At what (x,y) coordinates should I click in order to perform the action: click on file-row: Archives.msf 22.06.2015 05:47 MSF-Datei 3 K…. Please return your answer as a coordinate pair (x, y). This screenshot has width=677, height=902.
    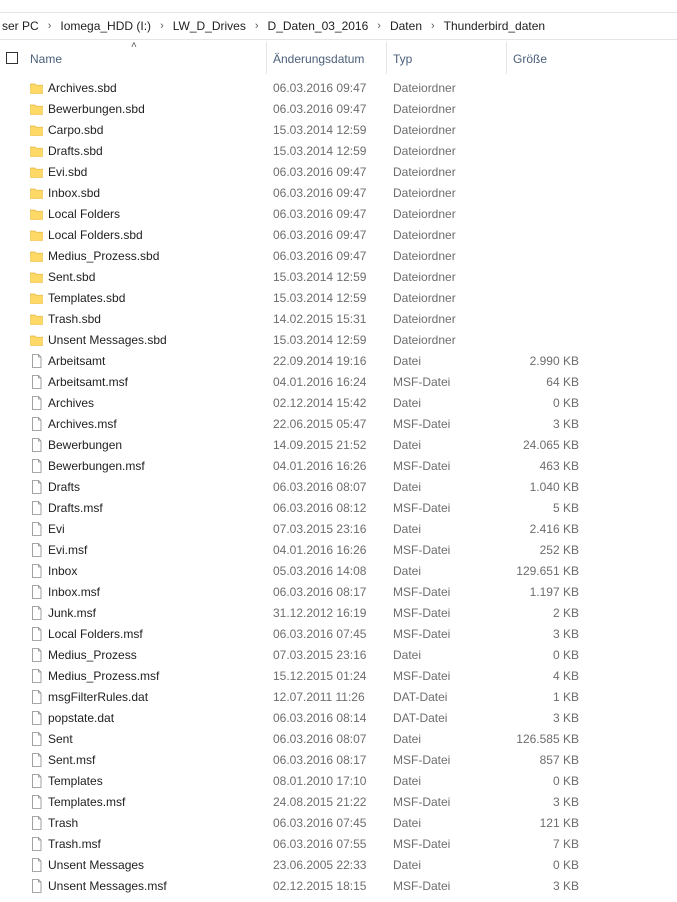
    Looking at the image, I should click on (338, 423).